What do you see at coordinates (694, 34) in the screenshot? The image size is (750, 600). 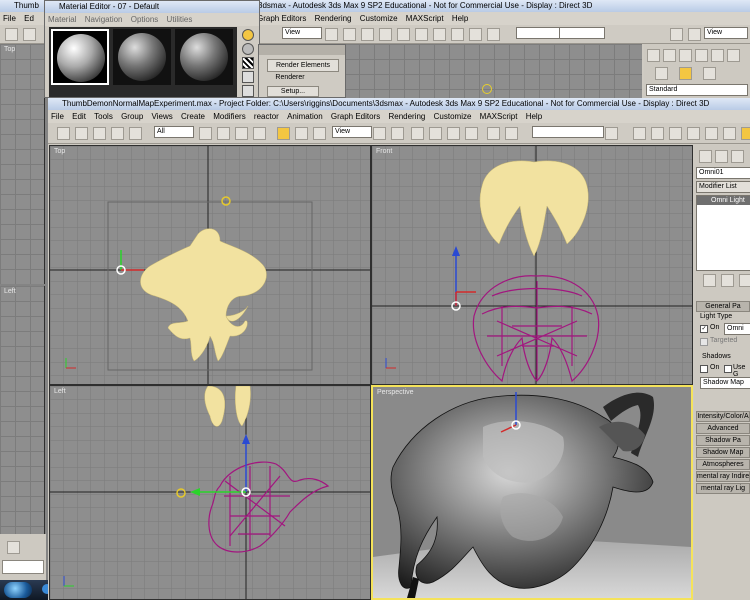 I see `back-tool-icon-12 active` at bounding box center [694, 34].